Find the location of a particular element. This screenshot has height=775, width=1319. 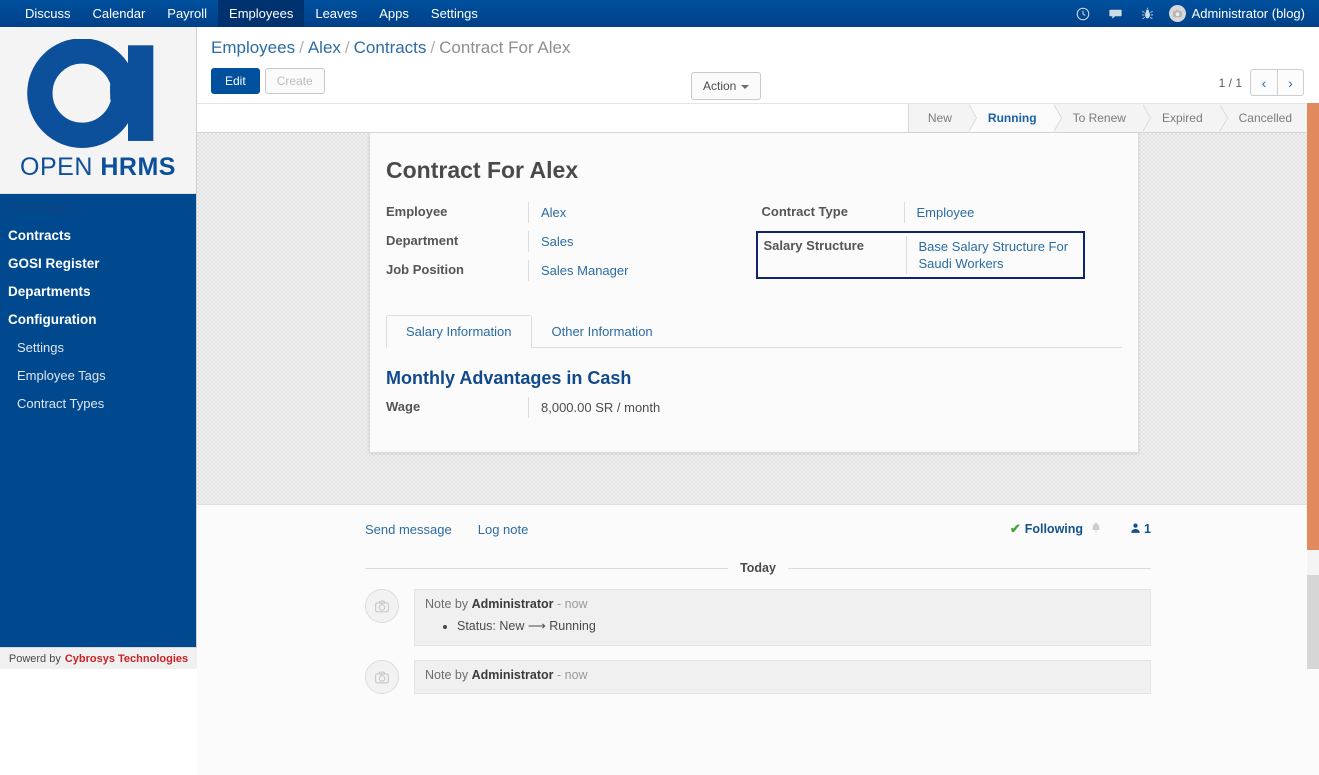

pager: 1 / 1 ‹ › is located at coordinates (1261, 82).